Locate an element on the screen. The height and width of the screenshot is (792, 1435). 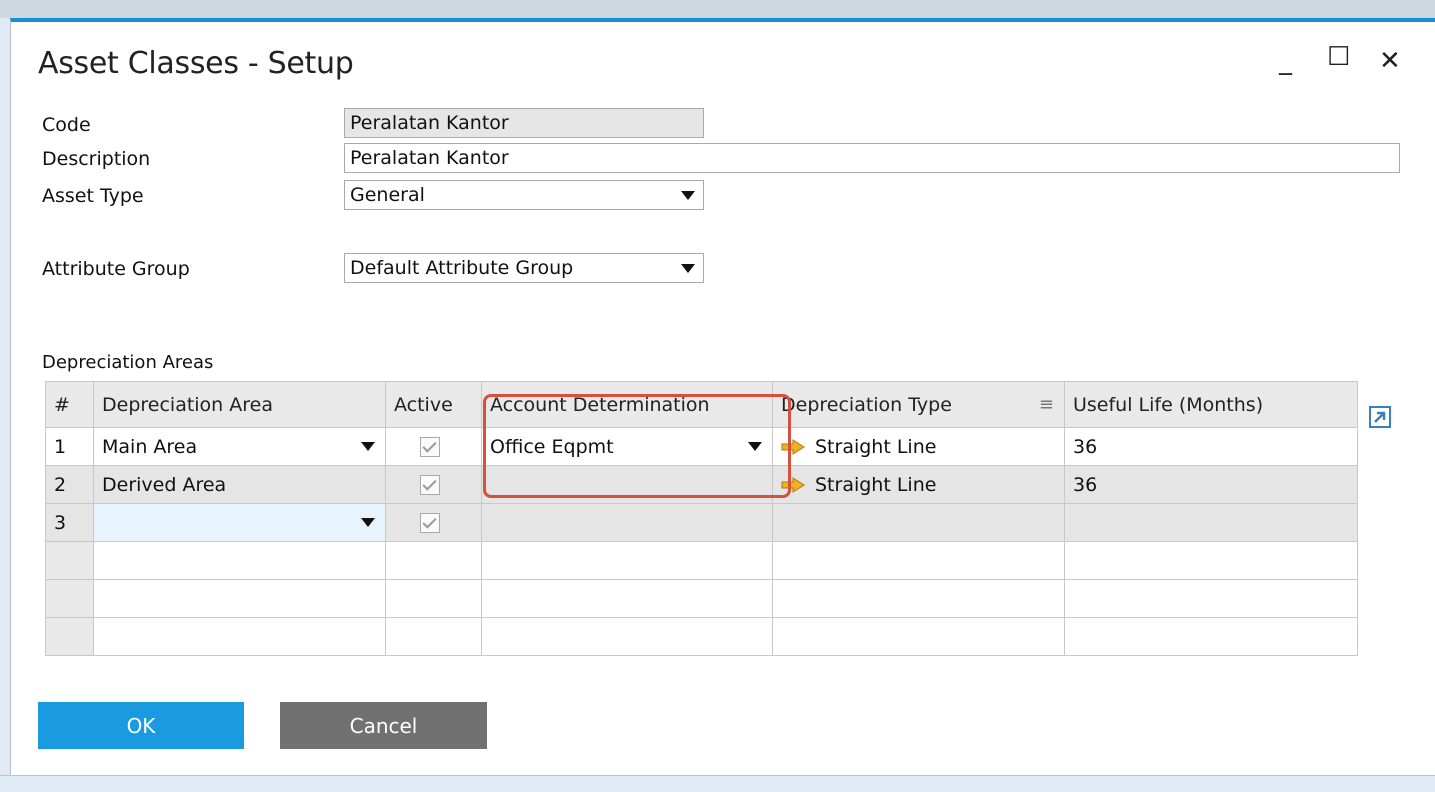
attribute-group-value: Default Attribute Group is located at coordinates (462, 268).